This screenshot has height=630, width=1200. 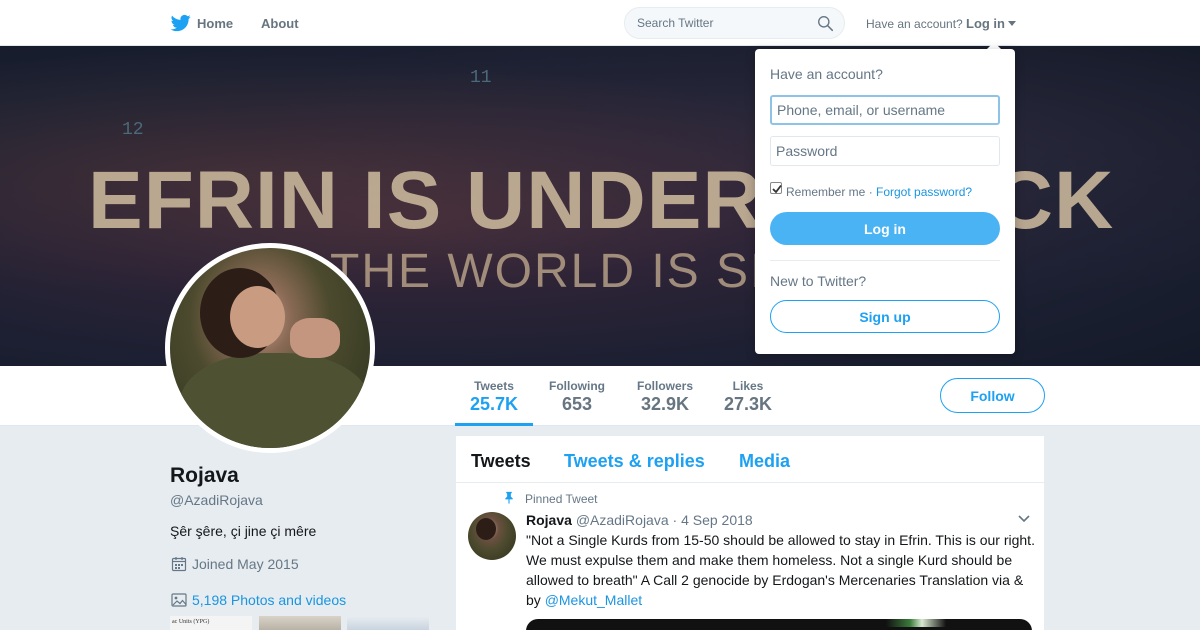 I want to click on login-heading: Have an account?, so click(x=826, y=74).